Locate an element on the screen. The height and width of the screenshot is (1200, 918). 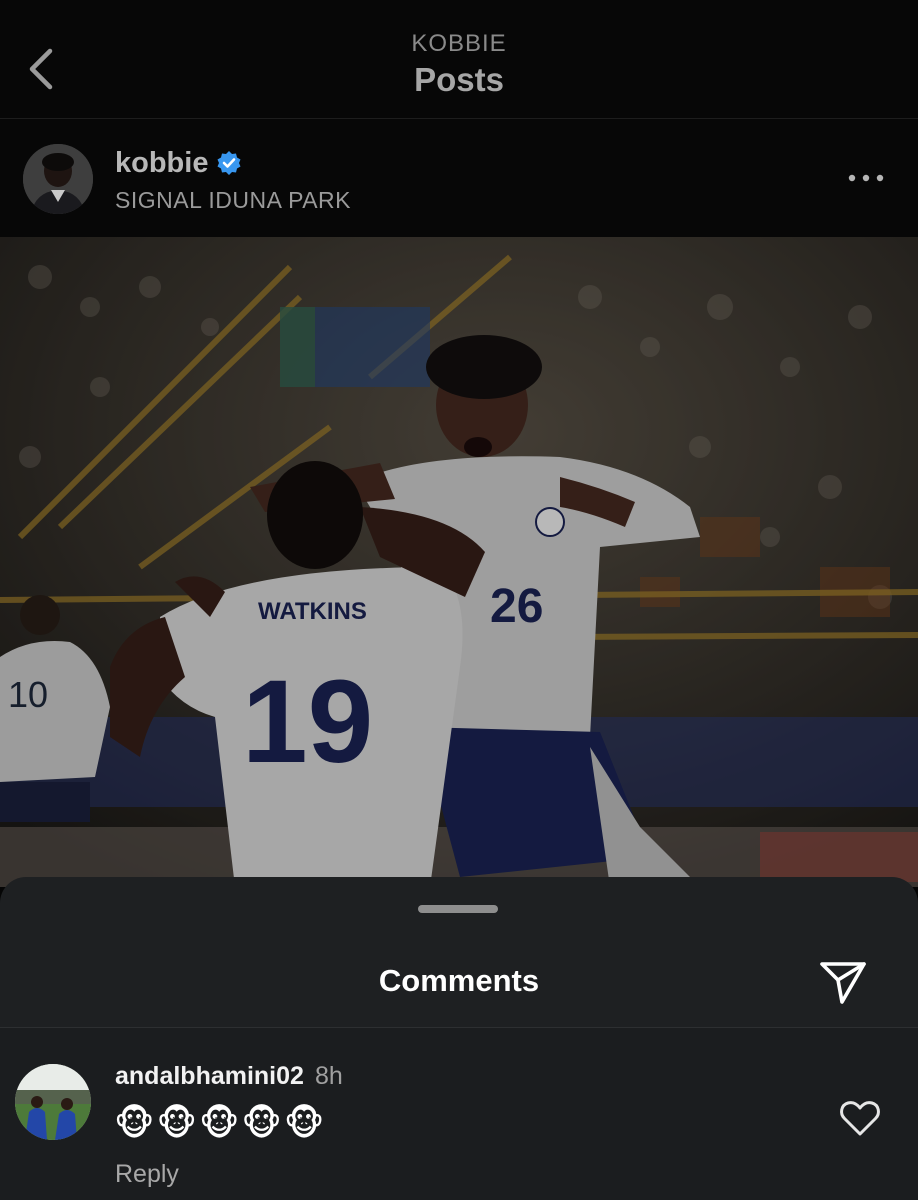
username-row: kobbie is located at coordinates (178, 163).